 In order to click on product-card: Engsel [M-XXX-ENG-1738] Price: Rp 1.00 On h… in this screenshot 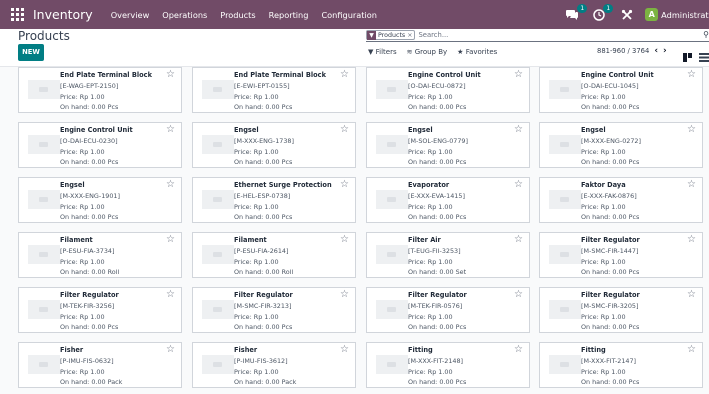, I will do `click(274, 145)`.